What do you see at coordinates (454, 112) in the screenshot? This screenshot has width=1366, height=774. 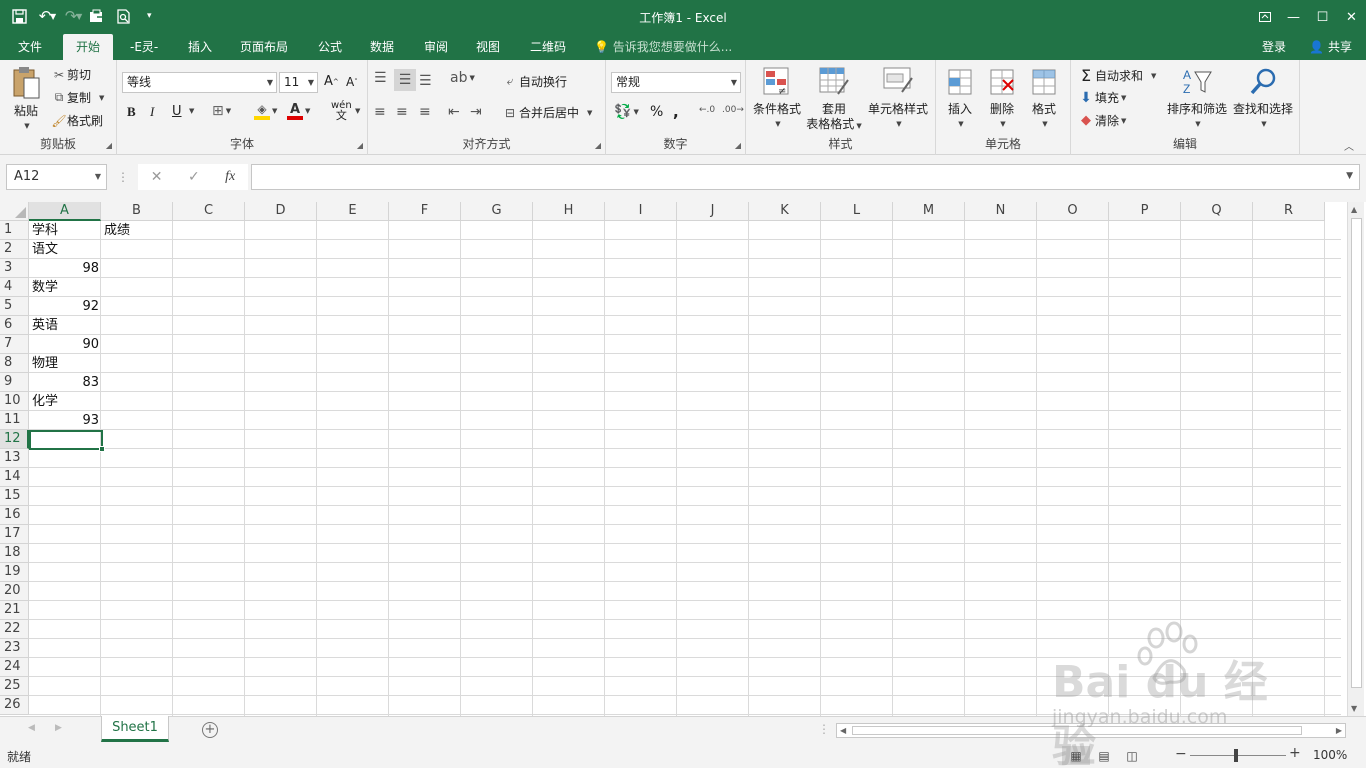 I see `decrease-indent-icon: ⇤` at bounding box center [454, 112].